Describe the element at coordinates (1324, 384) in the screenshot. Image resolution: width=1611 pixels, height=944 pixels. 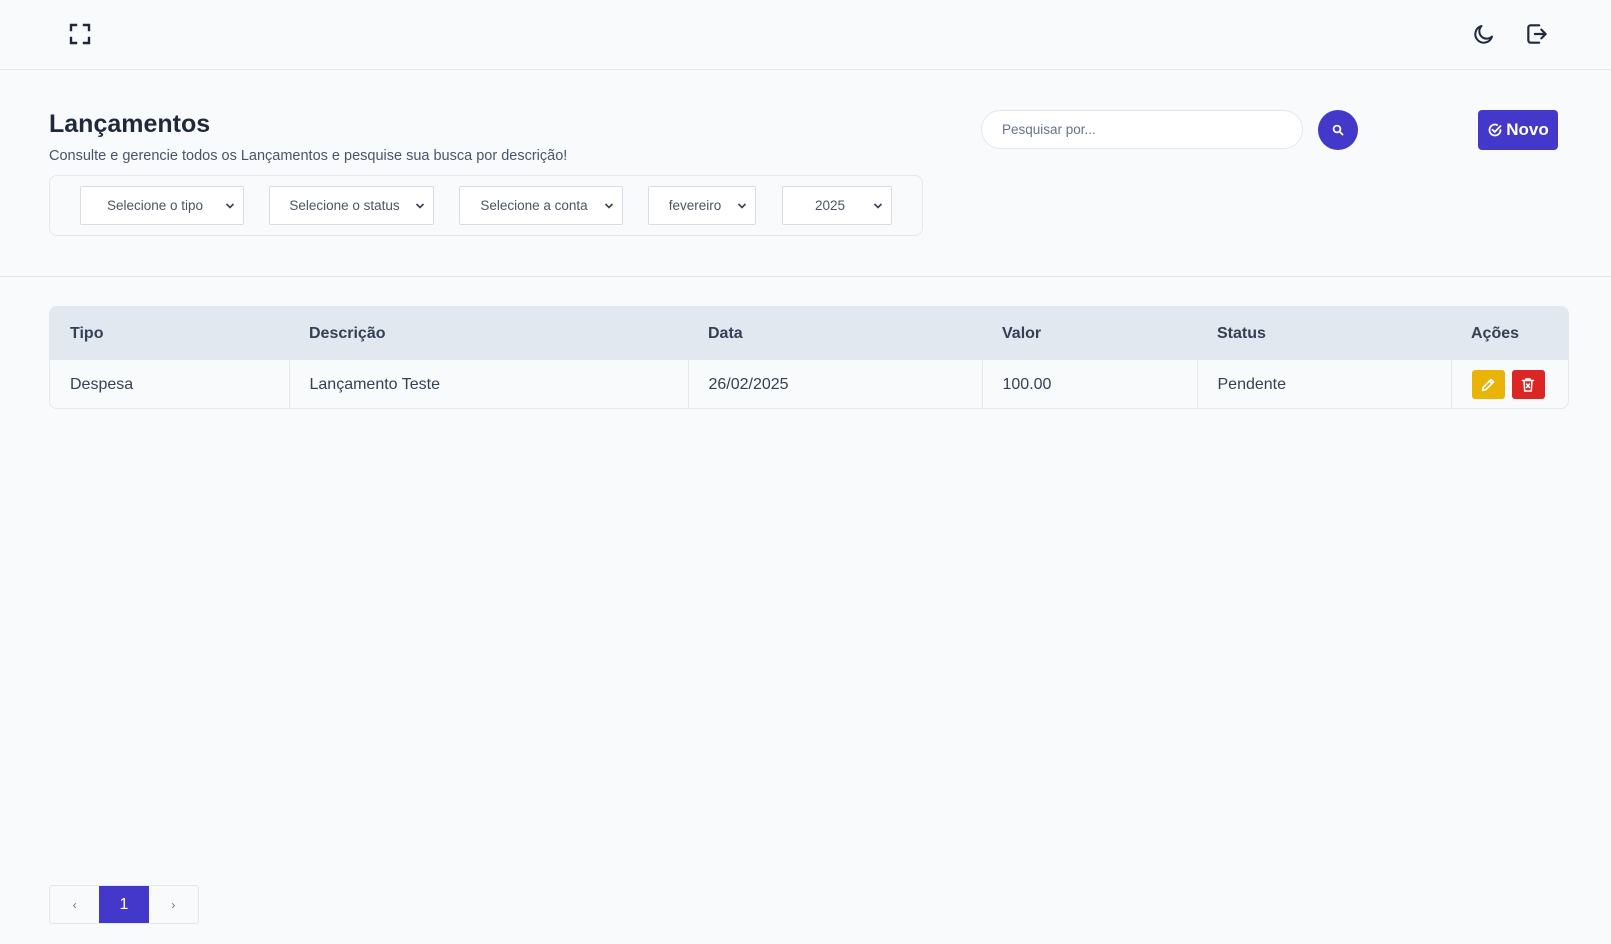
I see `cell-status: Pendente` at that location.